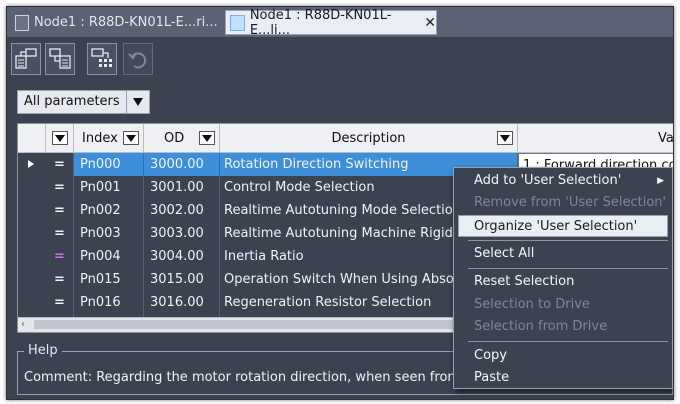 The height and width of the screenshot is (404, 680). What do you see at coordinates (23, 324) in the screenshot?
I see `scroll-left-icon: ‹` at bounding box center [23, 324].